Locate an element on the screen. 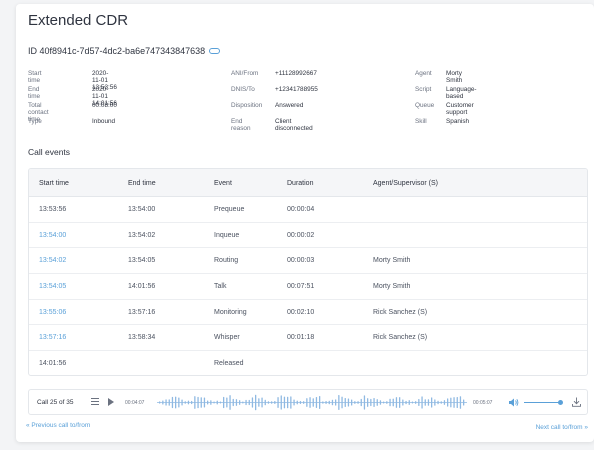 Image resolution: width=594 pixels, height=450 pixels. cell-duration: 00:02:10 is located at coordinates (301, 312).